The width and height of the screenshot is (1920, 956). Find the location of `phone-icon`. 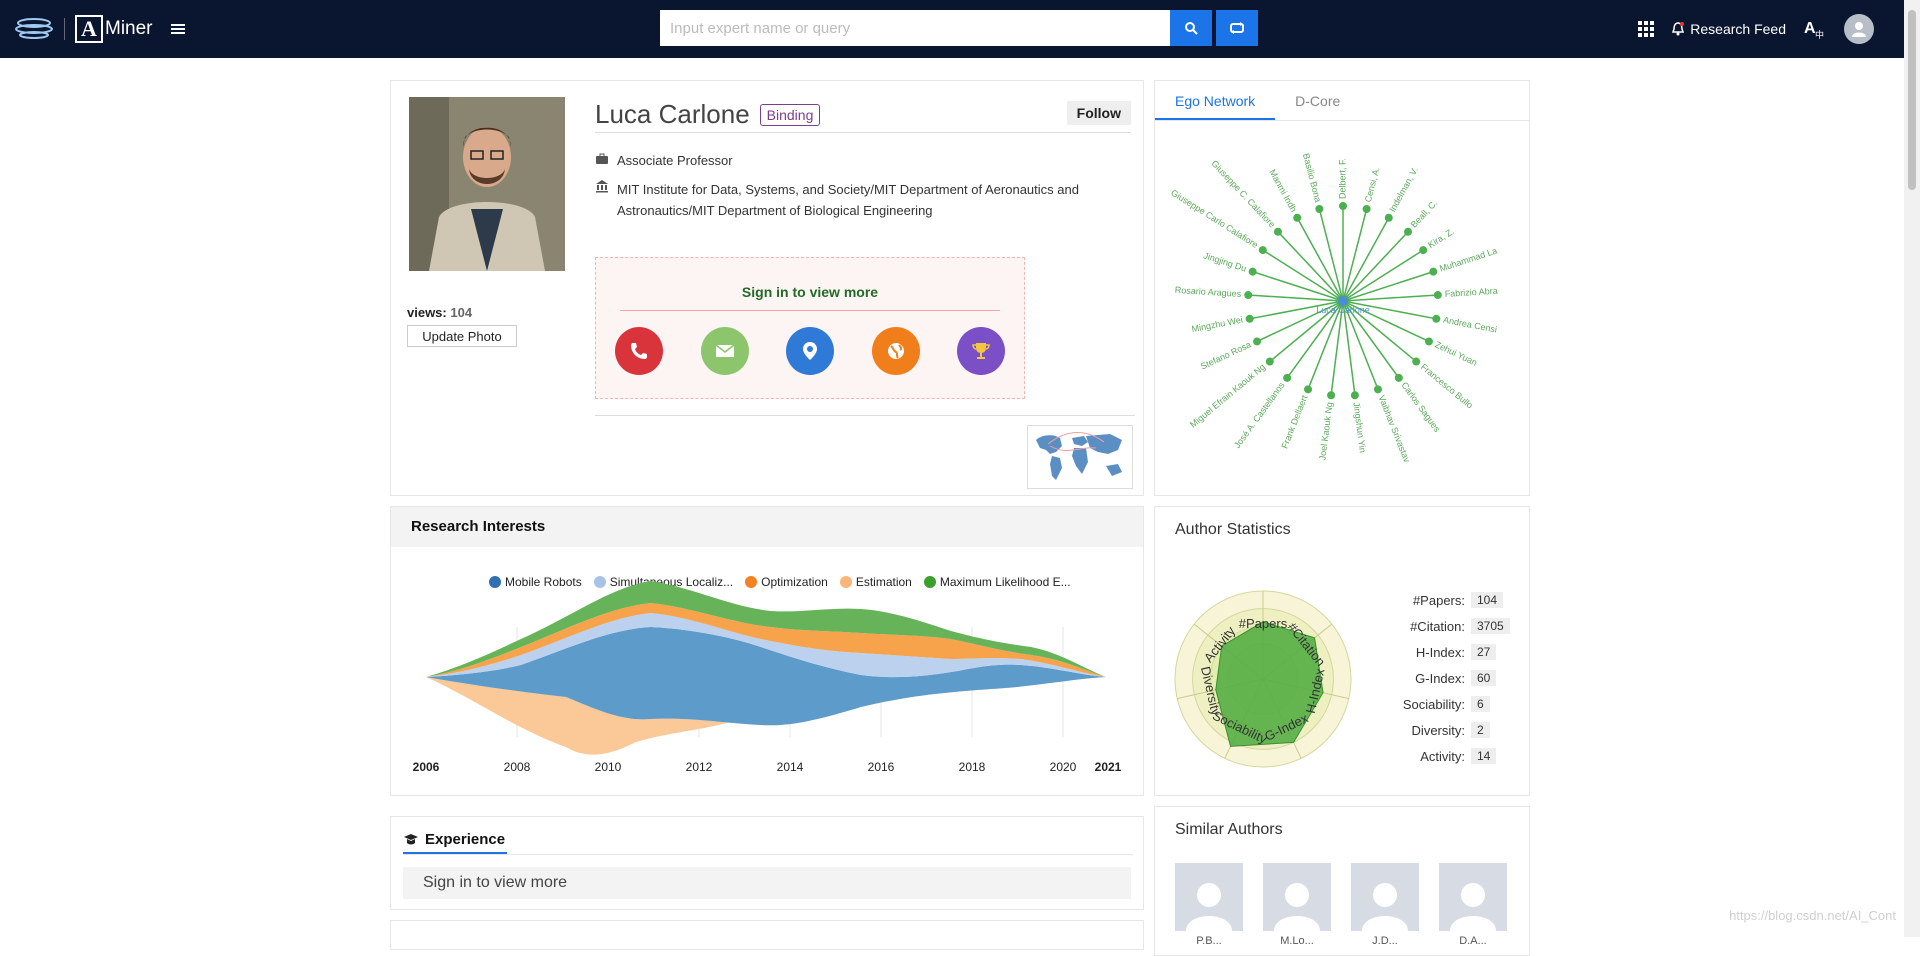

phone-icon is located at coordinates (639, 351).